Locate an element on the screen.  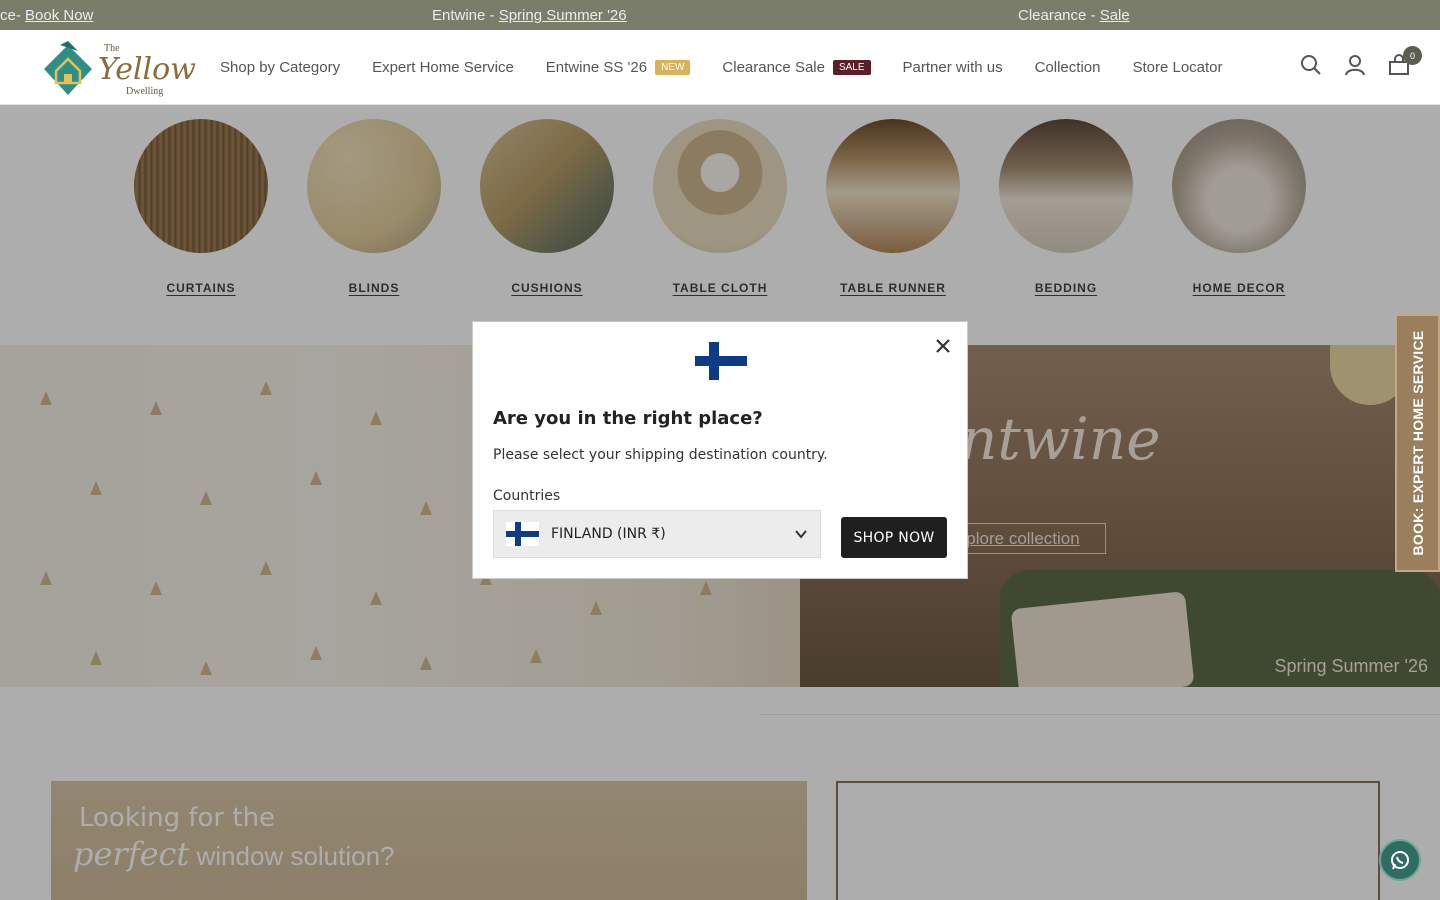
header-icons: 0 is located at coordinates (1361, 61).